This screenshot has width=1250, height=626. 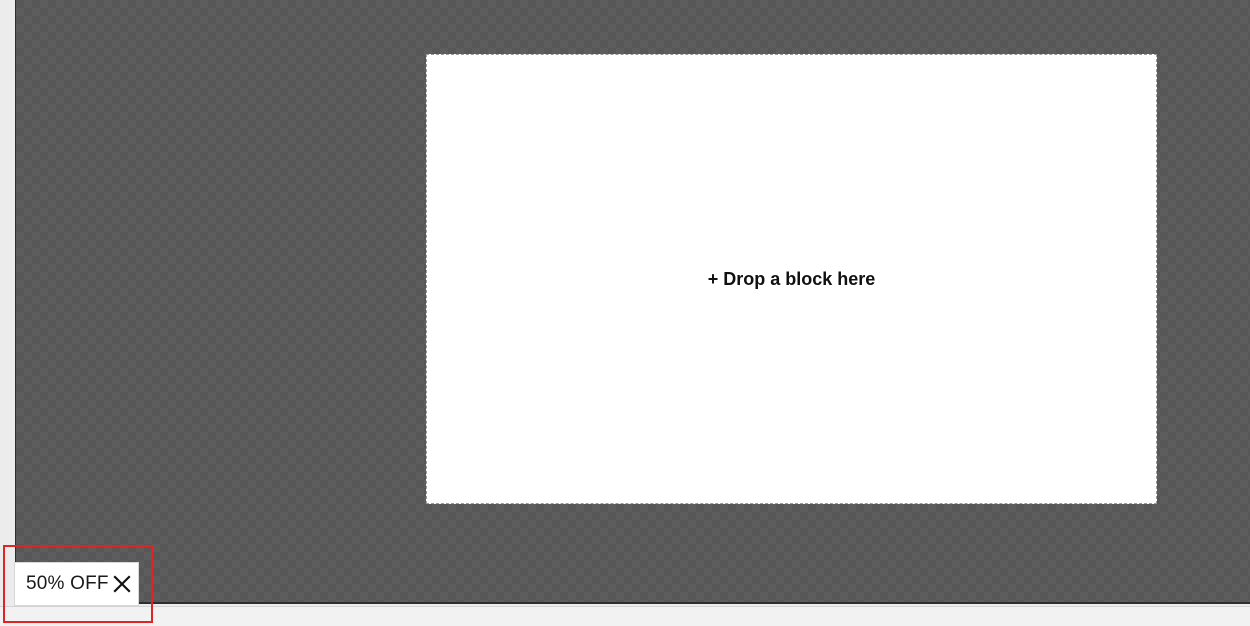 What do you see at coordinates (78, 584) in the screenshot?
I see `promo-highlight-box` at bounding box center [78, 584].